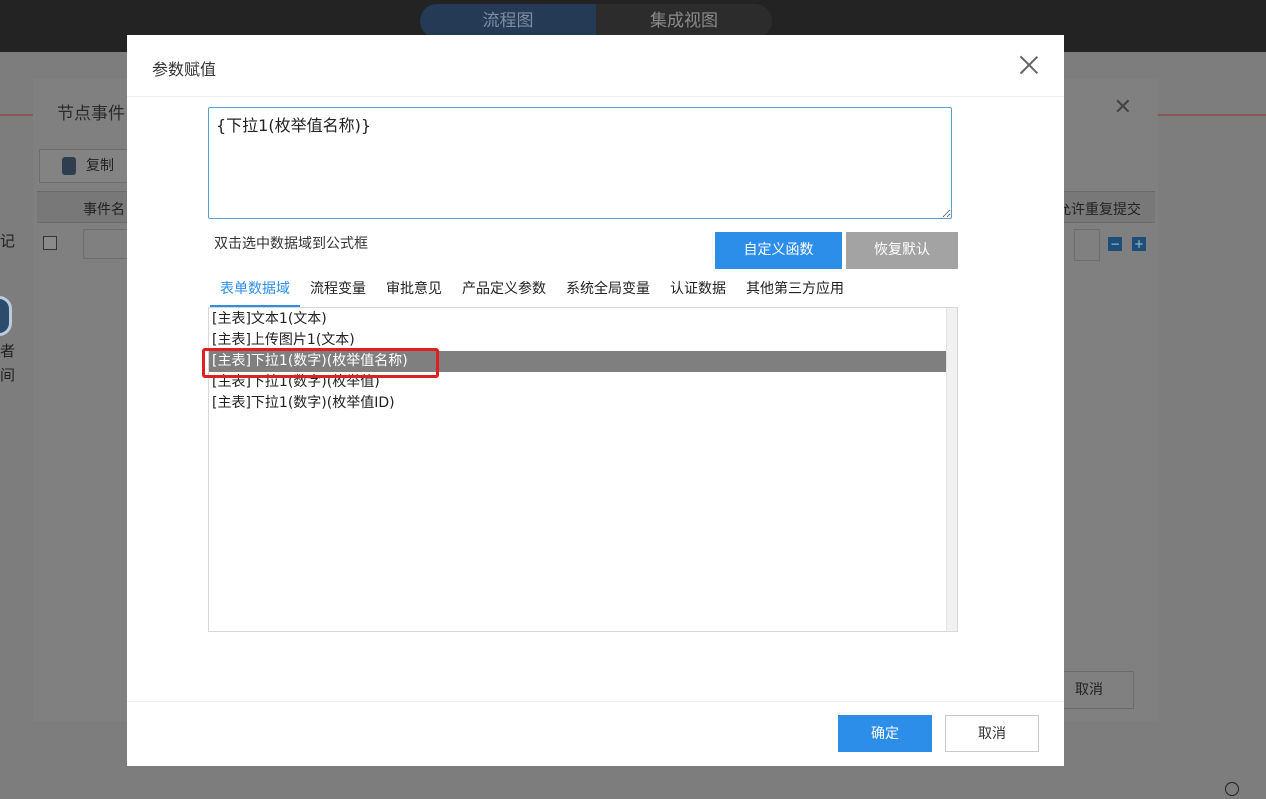 The image size is (1266, 799). What do you see at coordinates (578, 382) in the screenshot?
I see `list-item: [主表]下拉1(数字)(枚举值)` at bounding box center [578, 382].